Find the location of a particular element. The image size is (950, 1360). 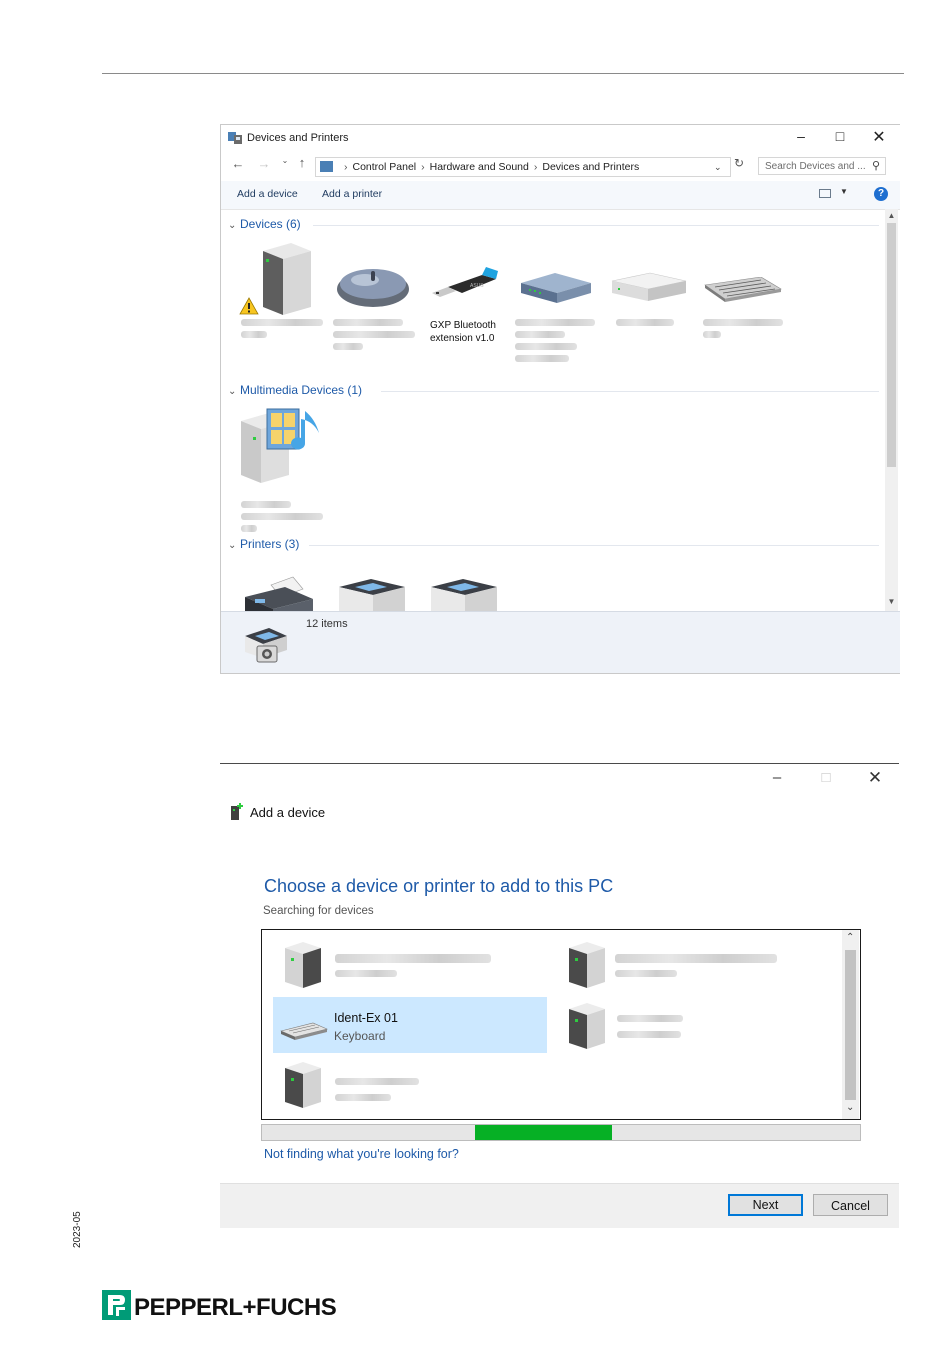

progress-bar-fill is located at coordinates (543, 1132).